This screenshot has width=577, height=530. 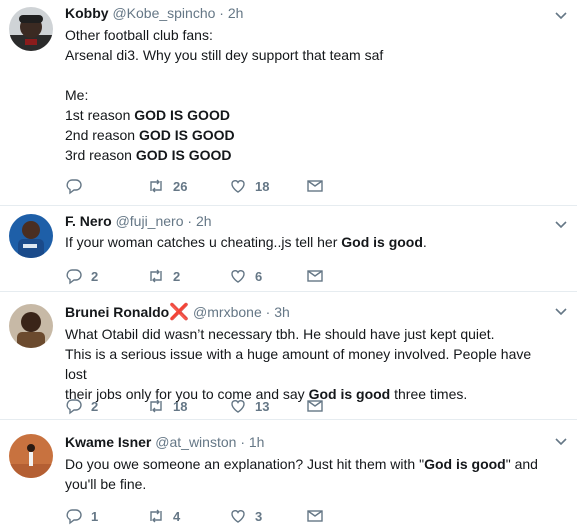 What do you see at coordinates (307, 442) in the screenshot?
I see `tweet-header: Kwame Isner @at_winston · 1h` at bounding box center [307, 442].